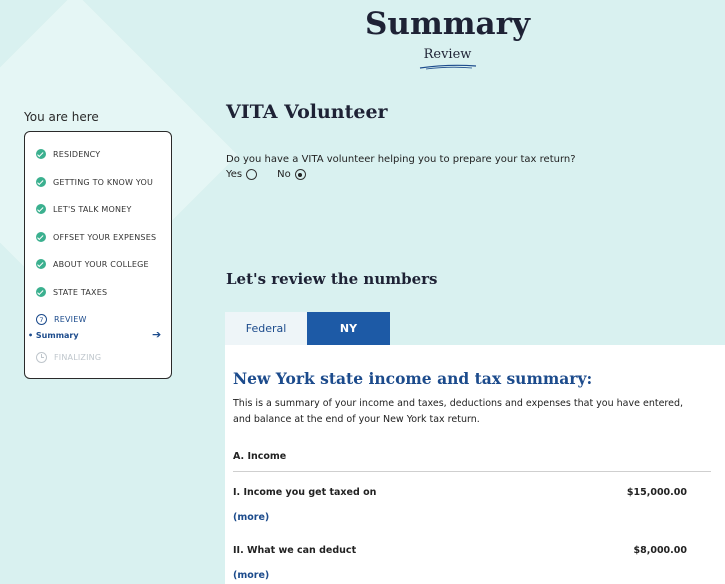  What do you see at coordinates (252, 174) in the screenshot?
I see `radio-yes` at bounding box center [252, 174].